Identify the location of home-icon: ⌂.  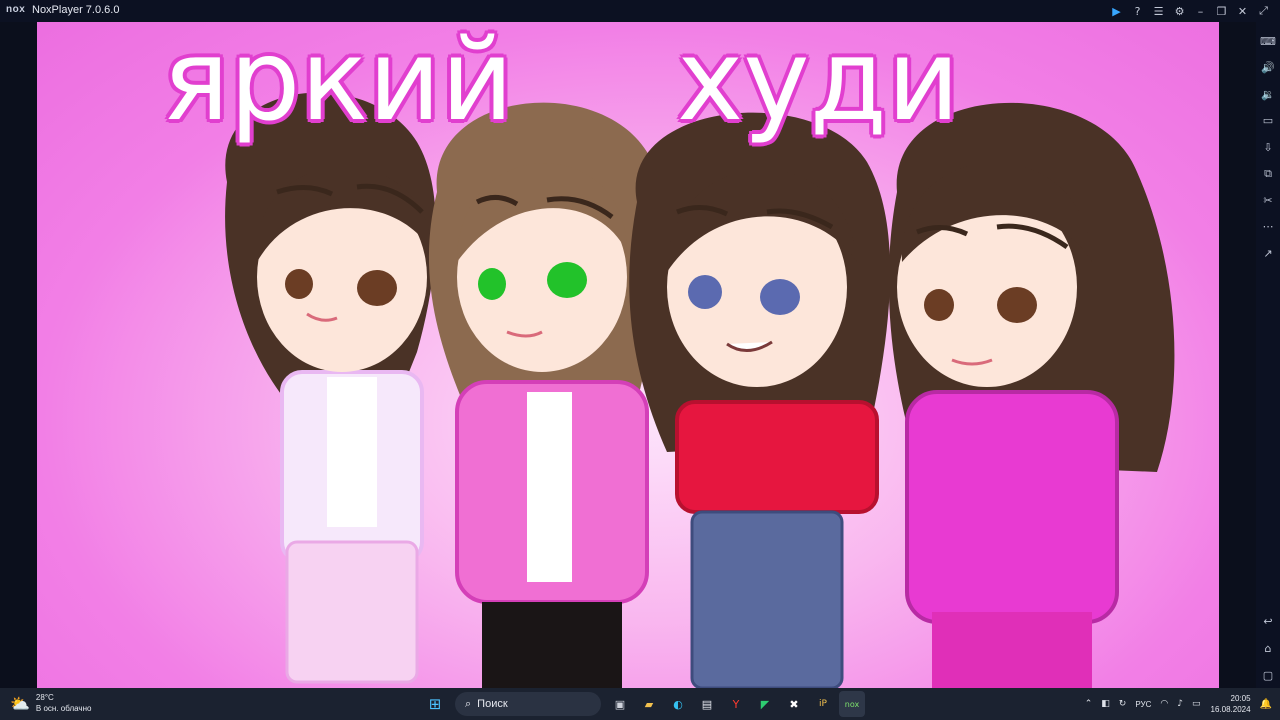
(1268, 648).